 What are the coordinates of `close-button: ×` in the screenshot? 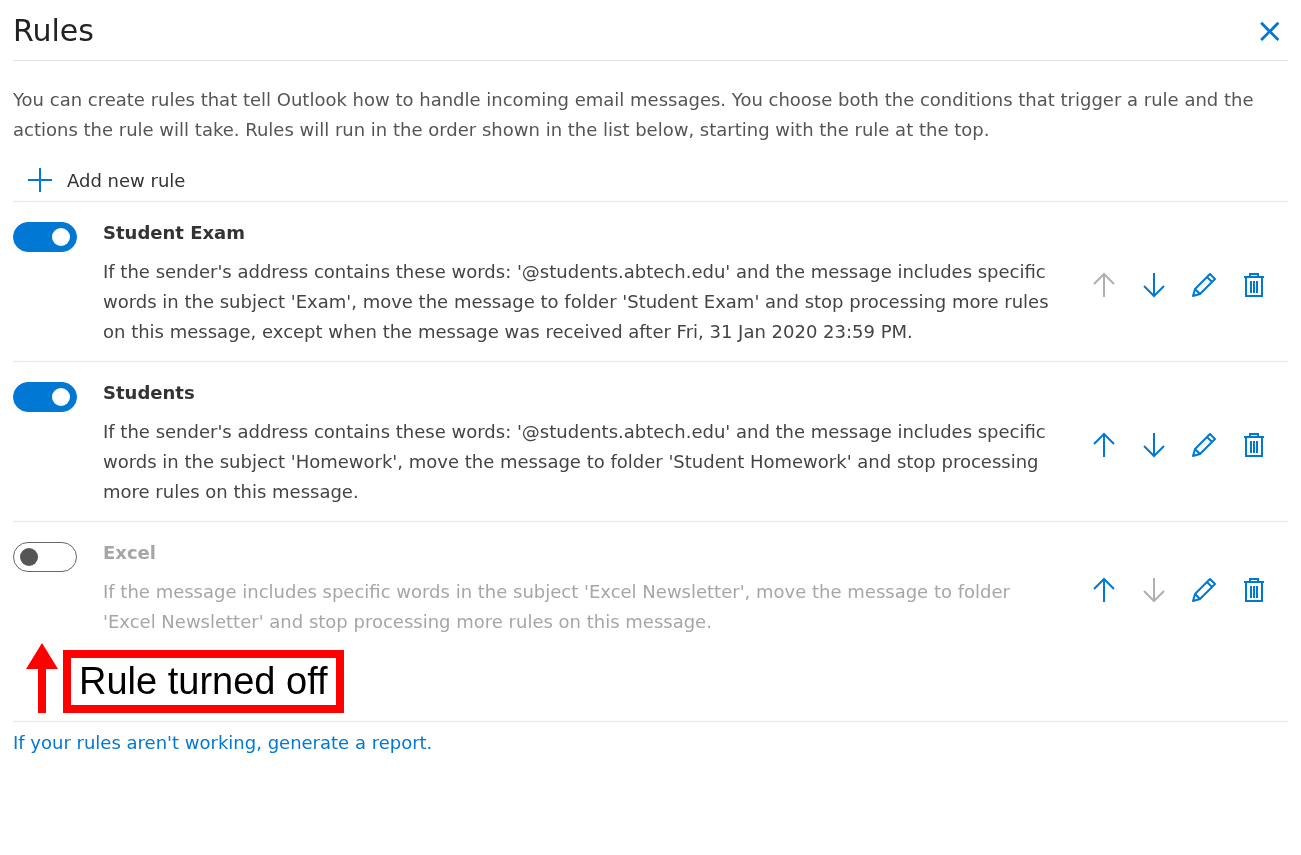 It's located at (1269, 30).